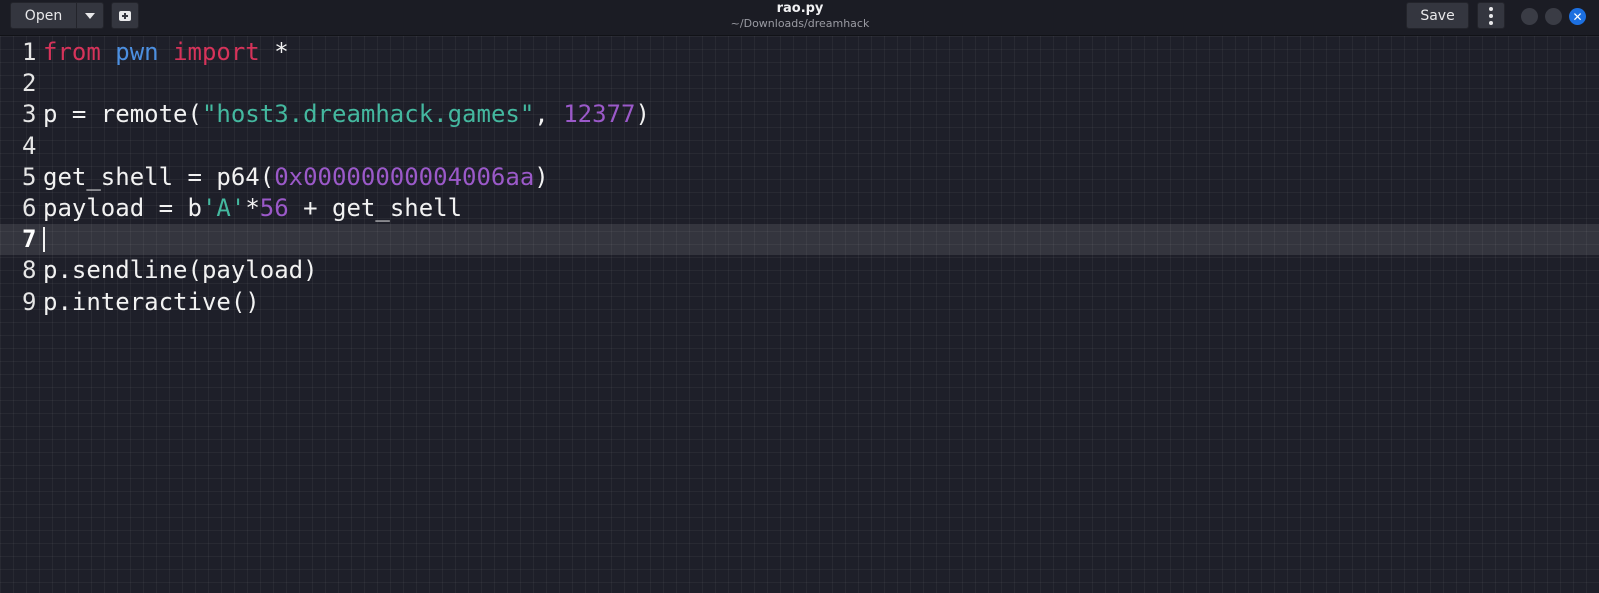 This screenshot has width=1599, height=593. I want to click on line-number: 3, so click(29, 114).